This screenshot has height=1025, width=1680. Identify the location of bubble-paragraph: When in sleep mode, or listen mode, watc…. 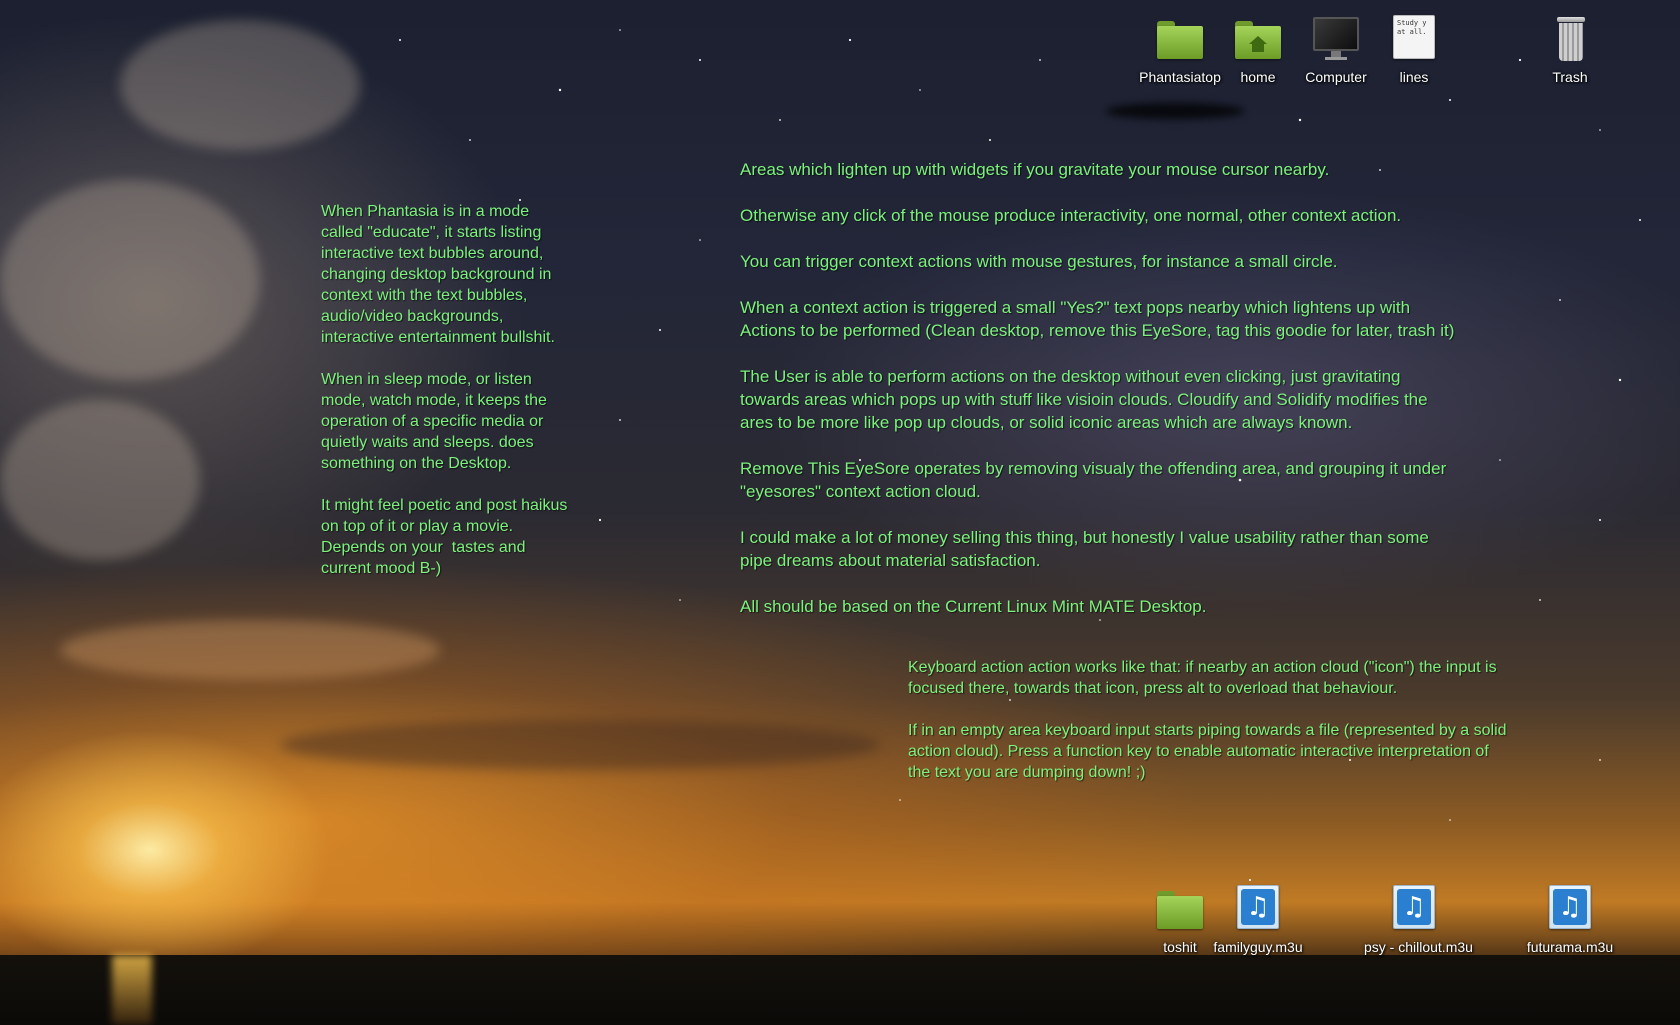
(434, 421).